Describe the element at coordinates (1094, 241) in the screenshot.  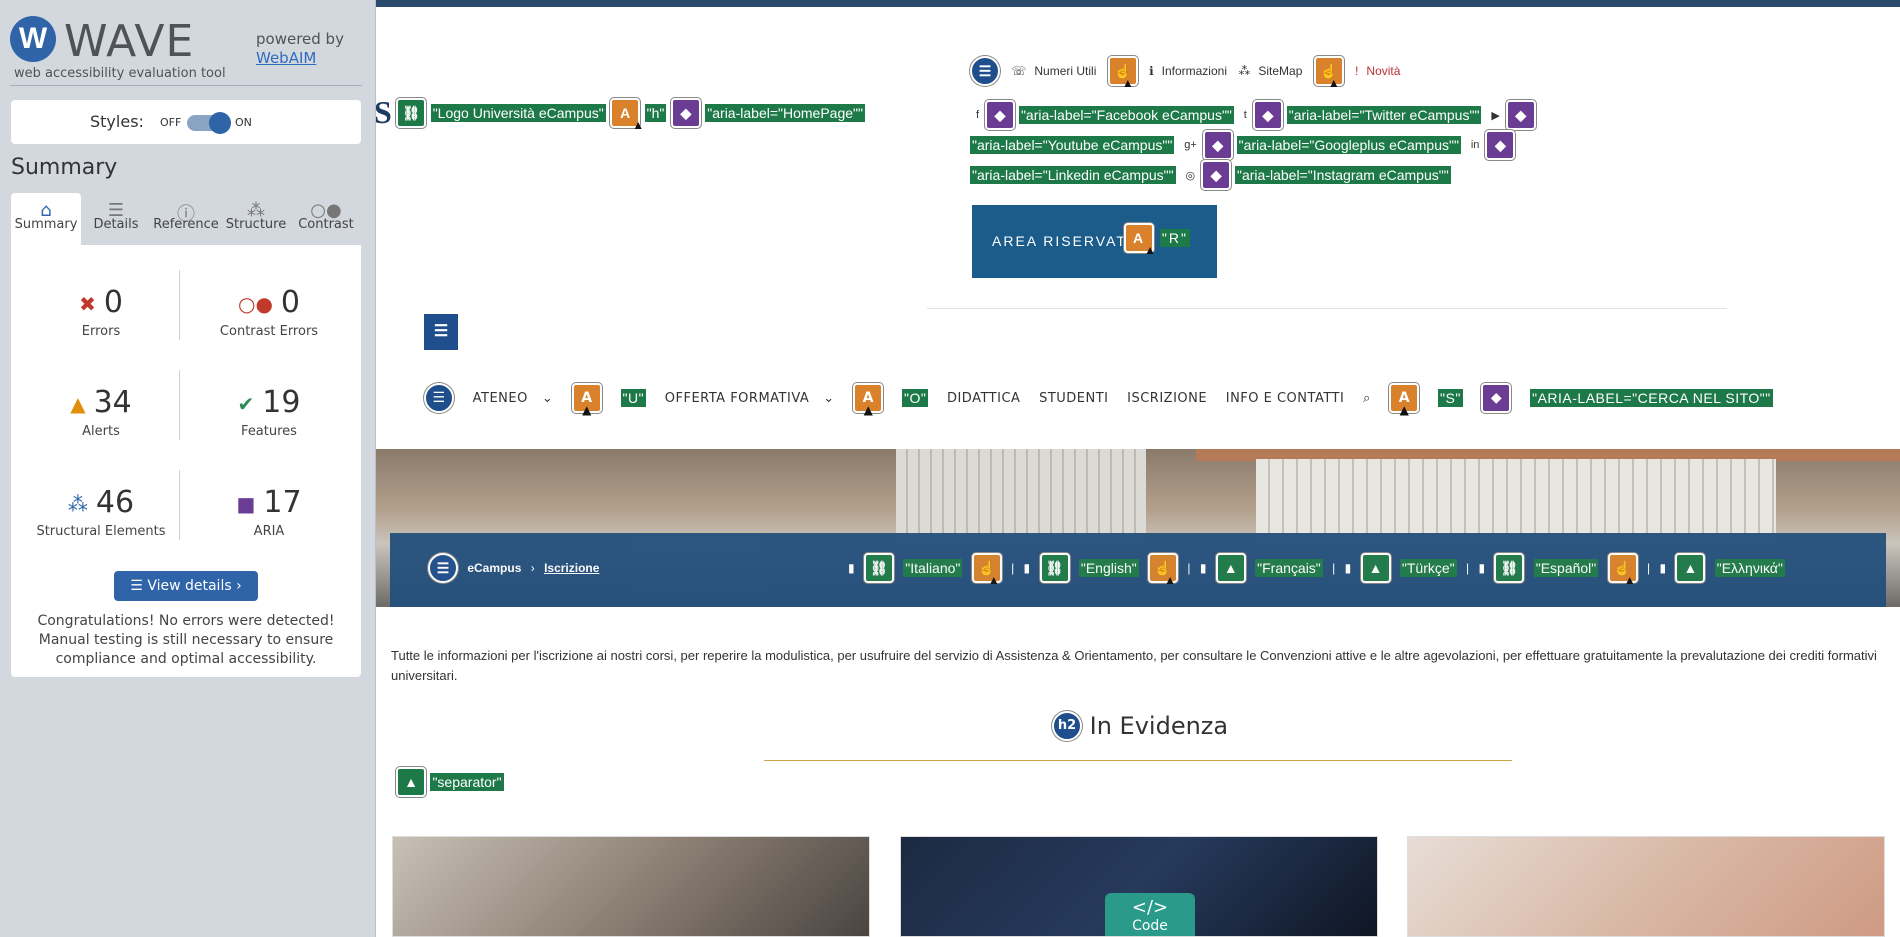
I see `area-riservata-button: AREA RISERVATA A ▲ "R"` at that location.